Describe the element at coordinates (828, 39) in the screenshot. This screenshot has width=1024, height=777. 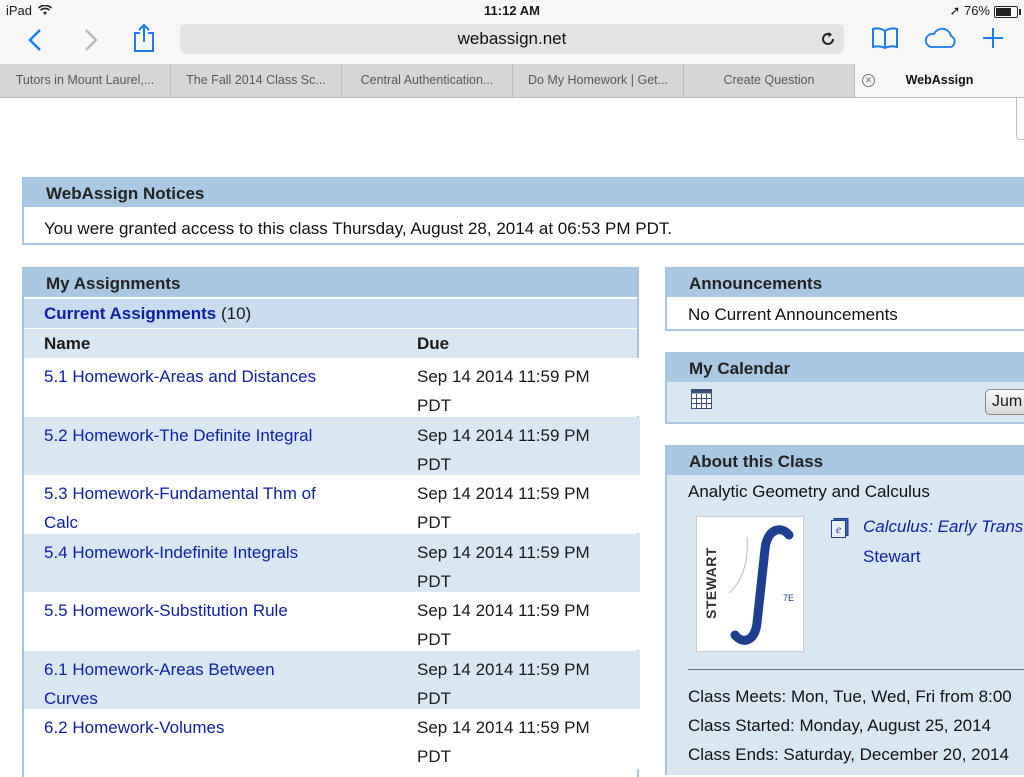
I see `reload-icon` at that location.